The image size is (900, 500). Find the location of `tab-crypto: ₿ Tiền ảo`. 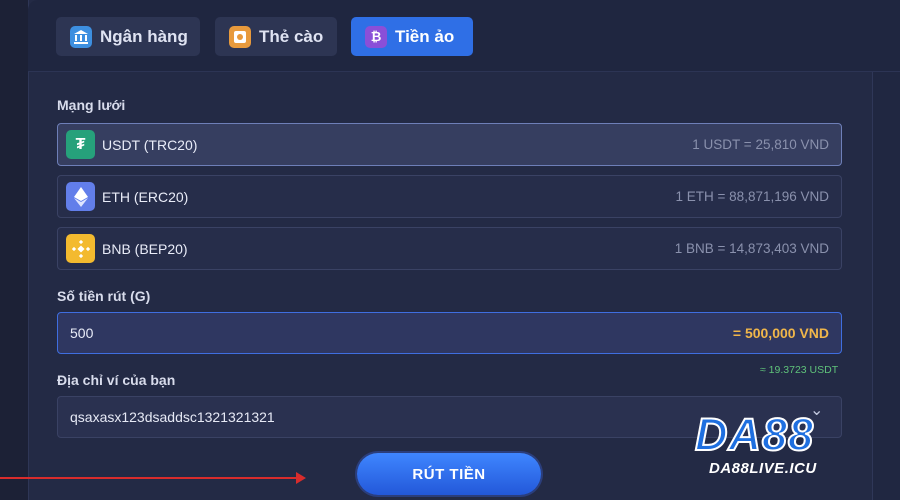

tab-crypto: ₿ Tiền ảo is located at coordinates (412, 36).